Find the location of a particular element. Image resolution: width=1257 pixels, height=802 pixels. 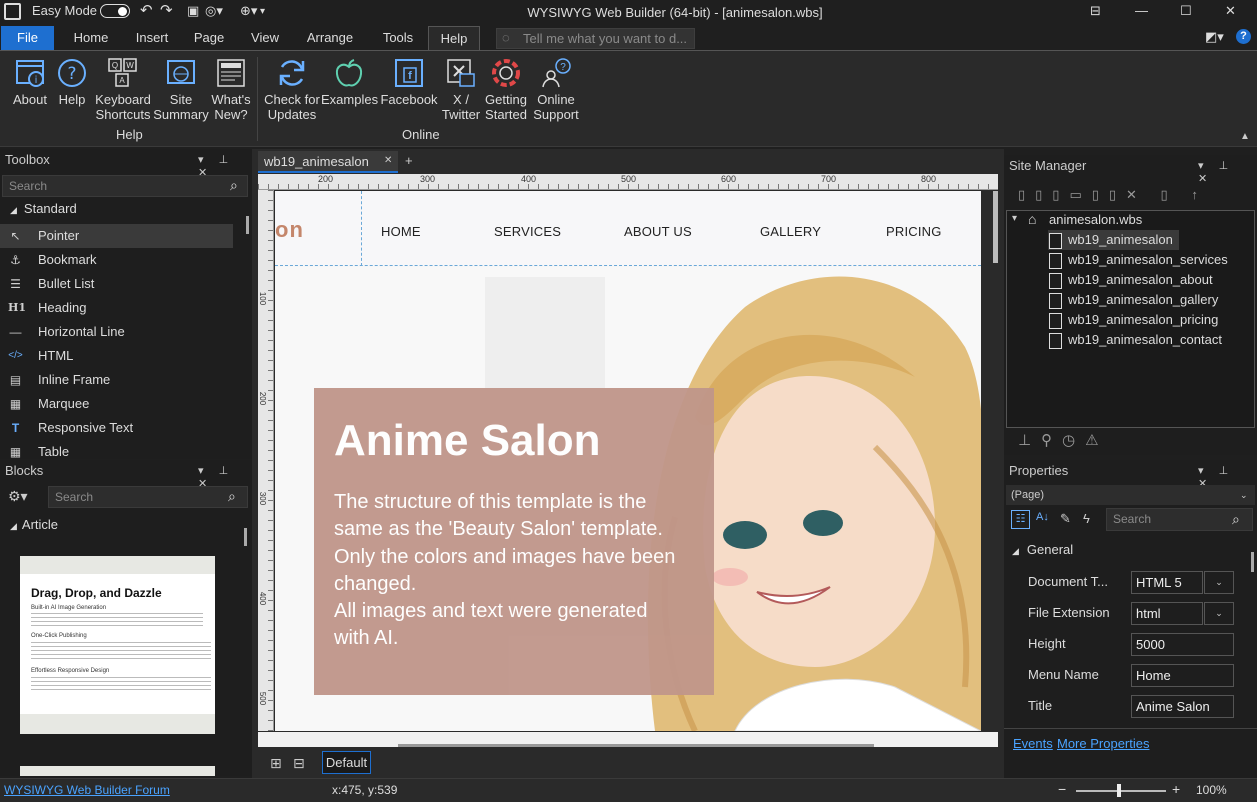

toolbox-item-responsive-text: T Responsive Text is located at coordinates (116, 428).